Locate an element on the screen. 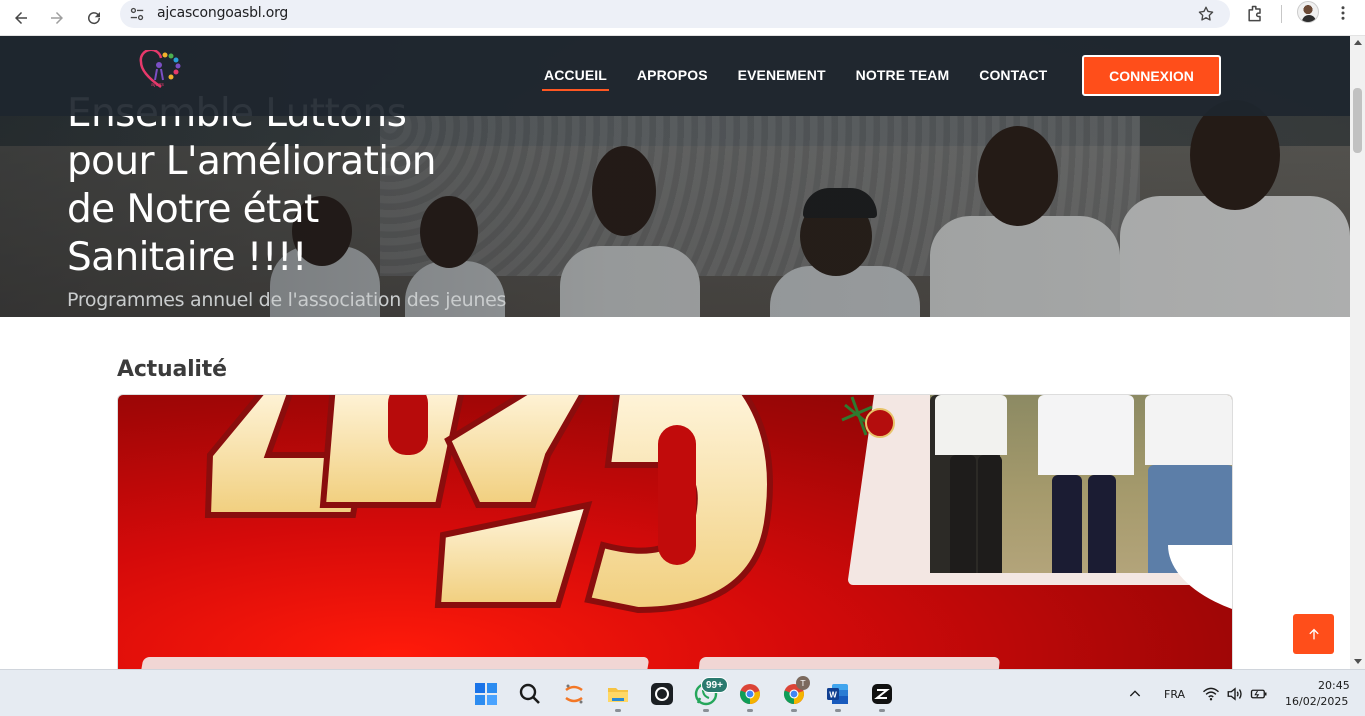 This screenshot has width=1365, height=716. bookmark-star-icon is located at coordinates (1206, 14).